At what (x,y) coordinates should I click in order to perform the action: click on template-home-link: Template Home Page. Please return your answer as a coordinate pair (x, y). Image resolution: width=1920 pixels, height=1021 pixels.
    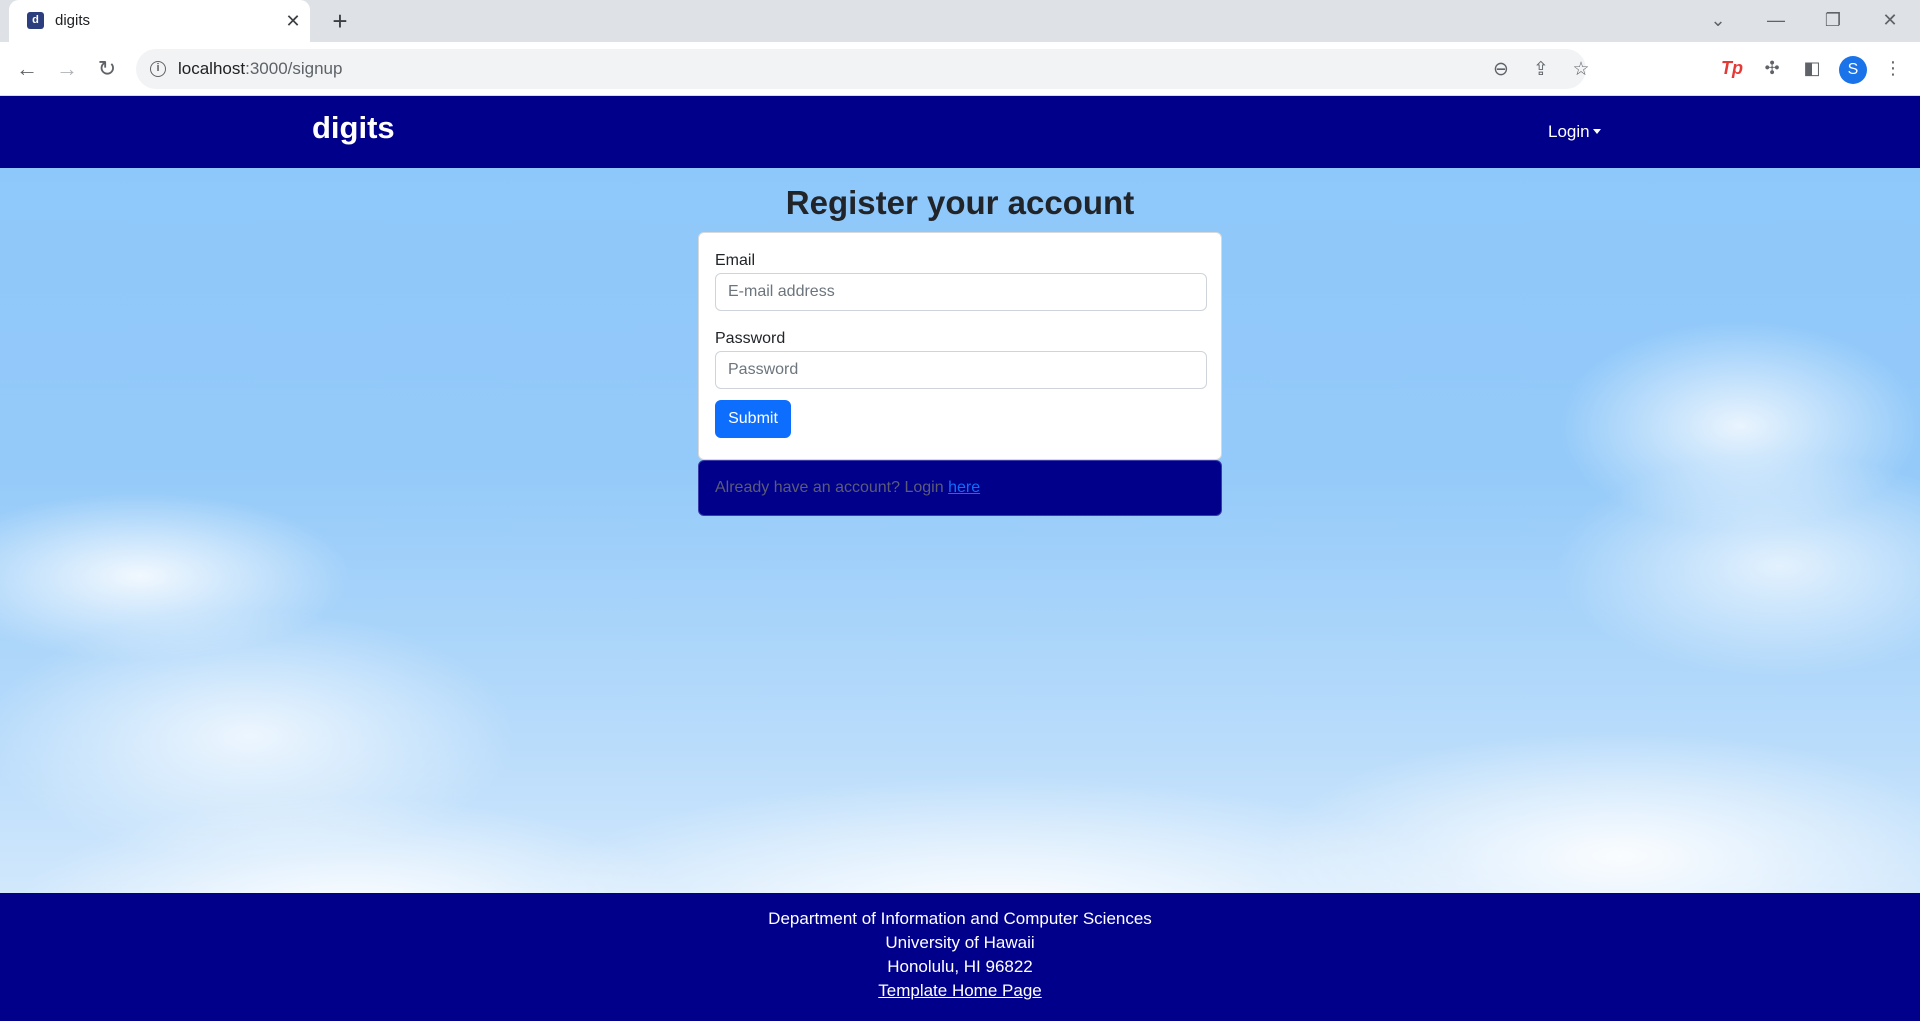
    Looking at the image, I should click on (959, 990).